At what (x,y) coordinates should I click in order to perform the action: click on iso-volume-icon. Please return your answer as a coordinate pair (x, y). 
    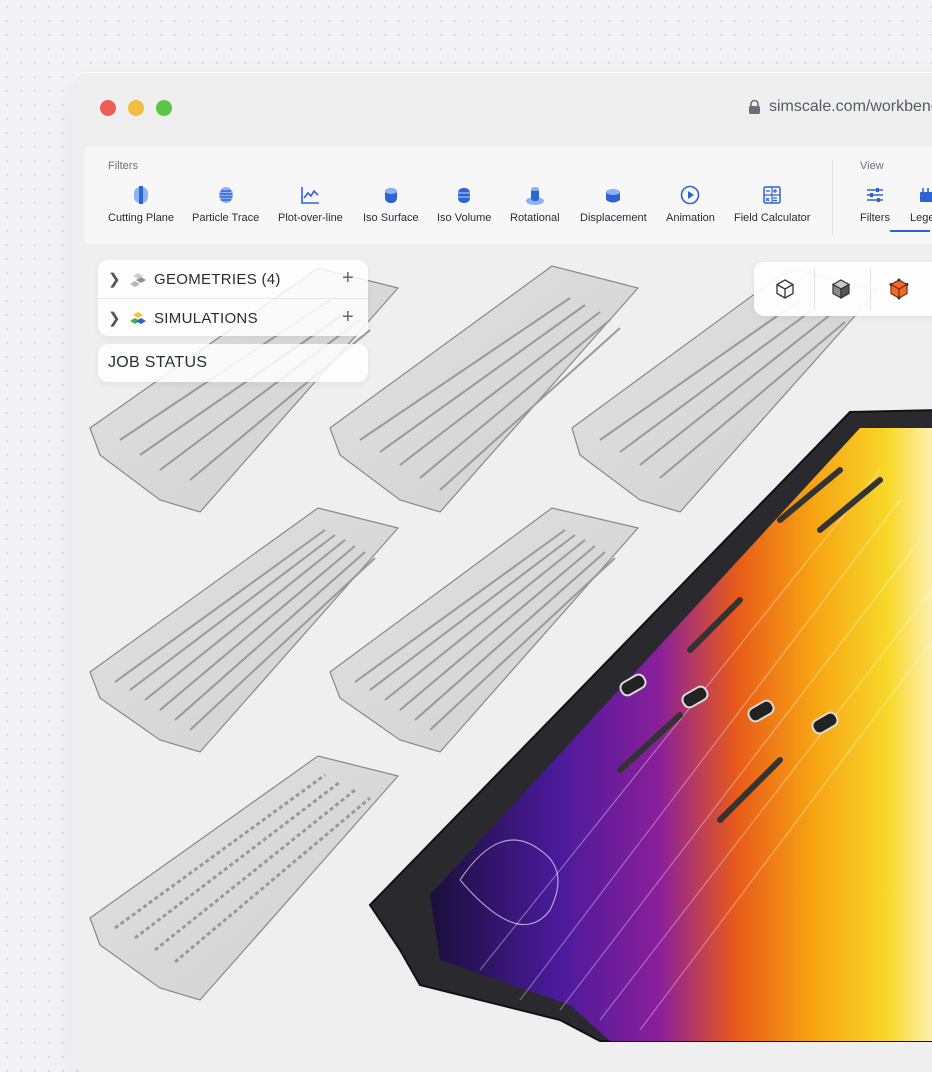
    Looking at the image, I should click on (464, 195).